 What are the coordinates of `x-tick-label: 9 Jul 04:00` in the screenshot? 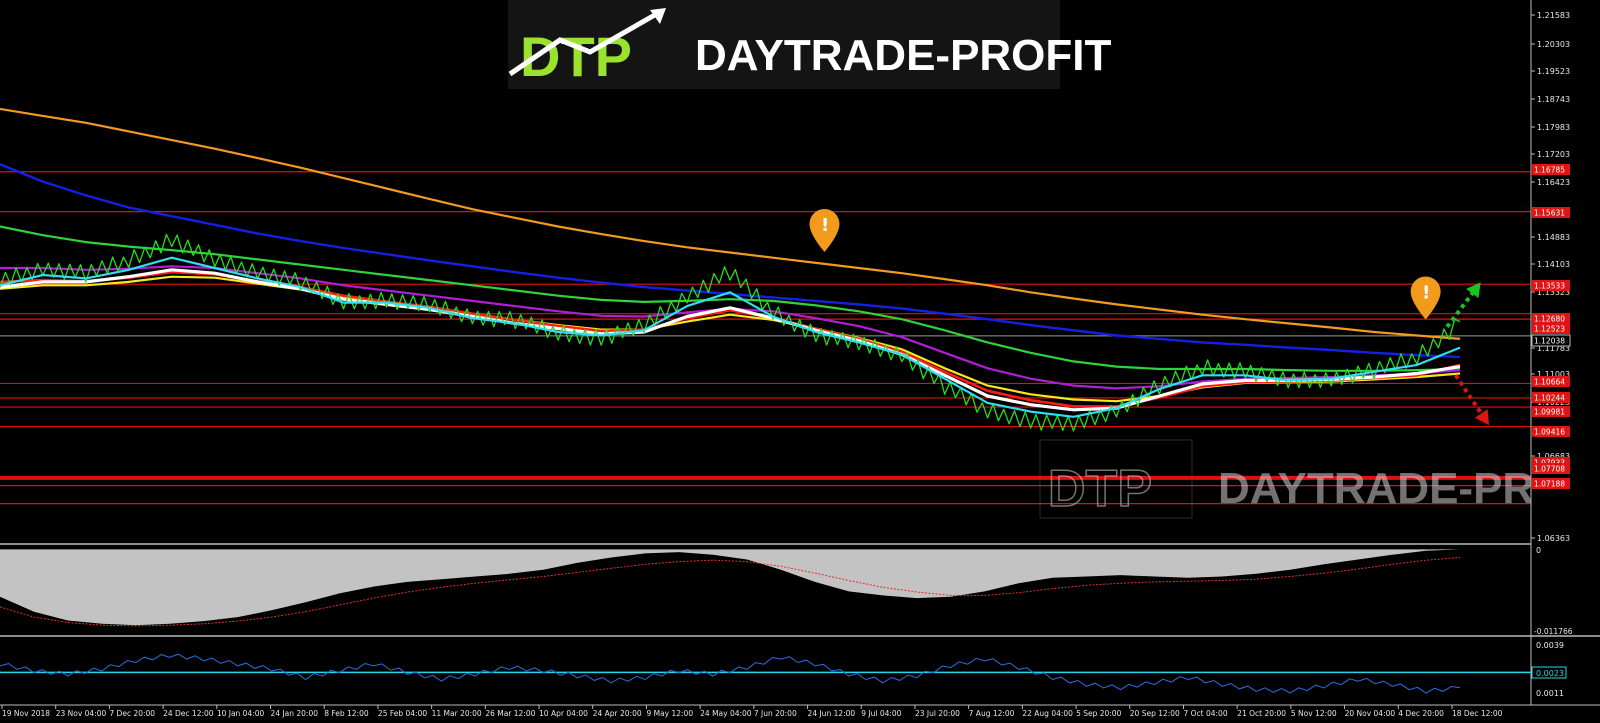 It's located at (881, 713).